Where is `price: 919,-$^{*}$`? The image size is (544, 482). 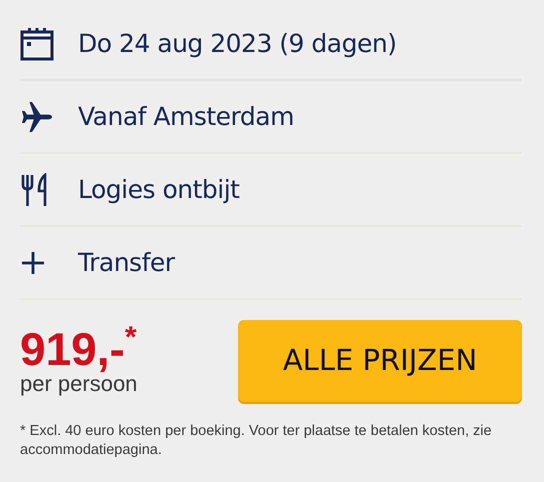
price: 919,-$^{*}$ is located at coordinates (79, 349).